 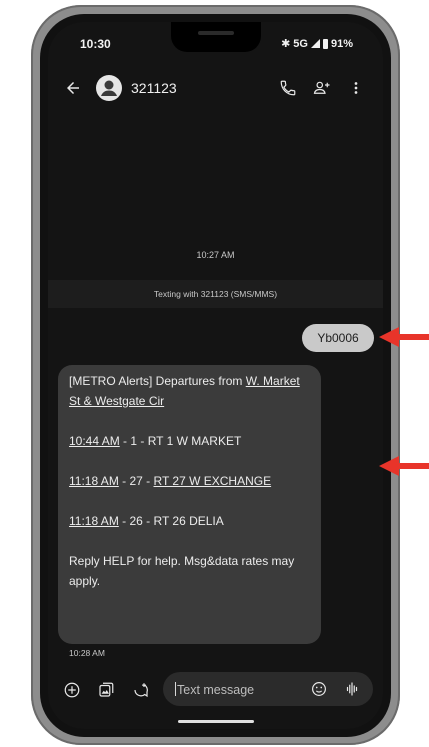 I want to click on bluetooth-icon: ✱, so click(x=286, y=44).